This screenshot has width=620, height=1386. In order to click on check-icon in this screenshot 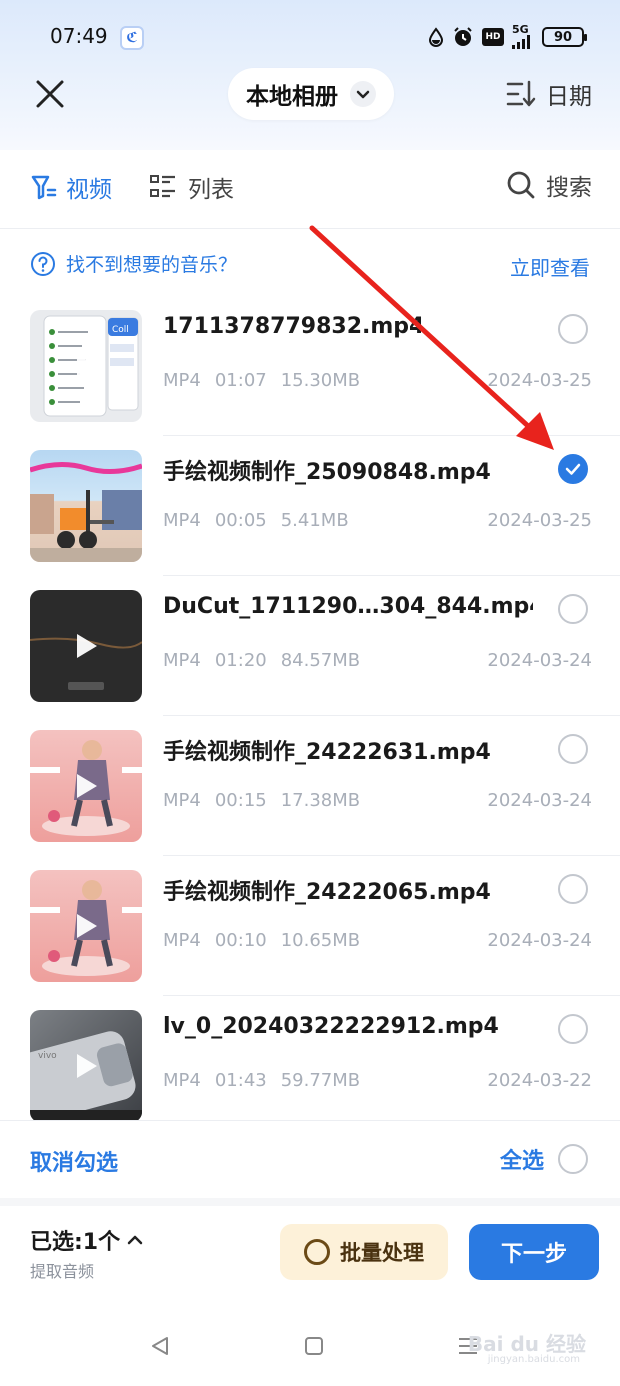, I will do `click(573, 469)`.